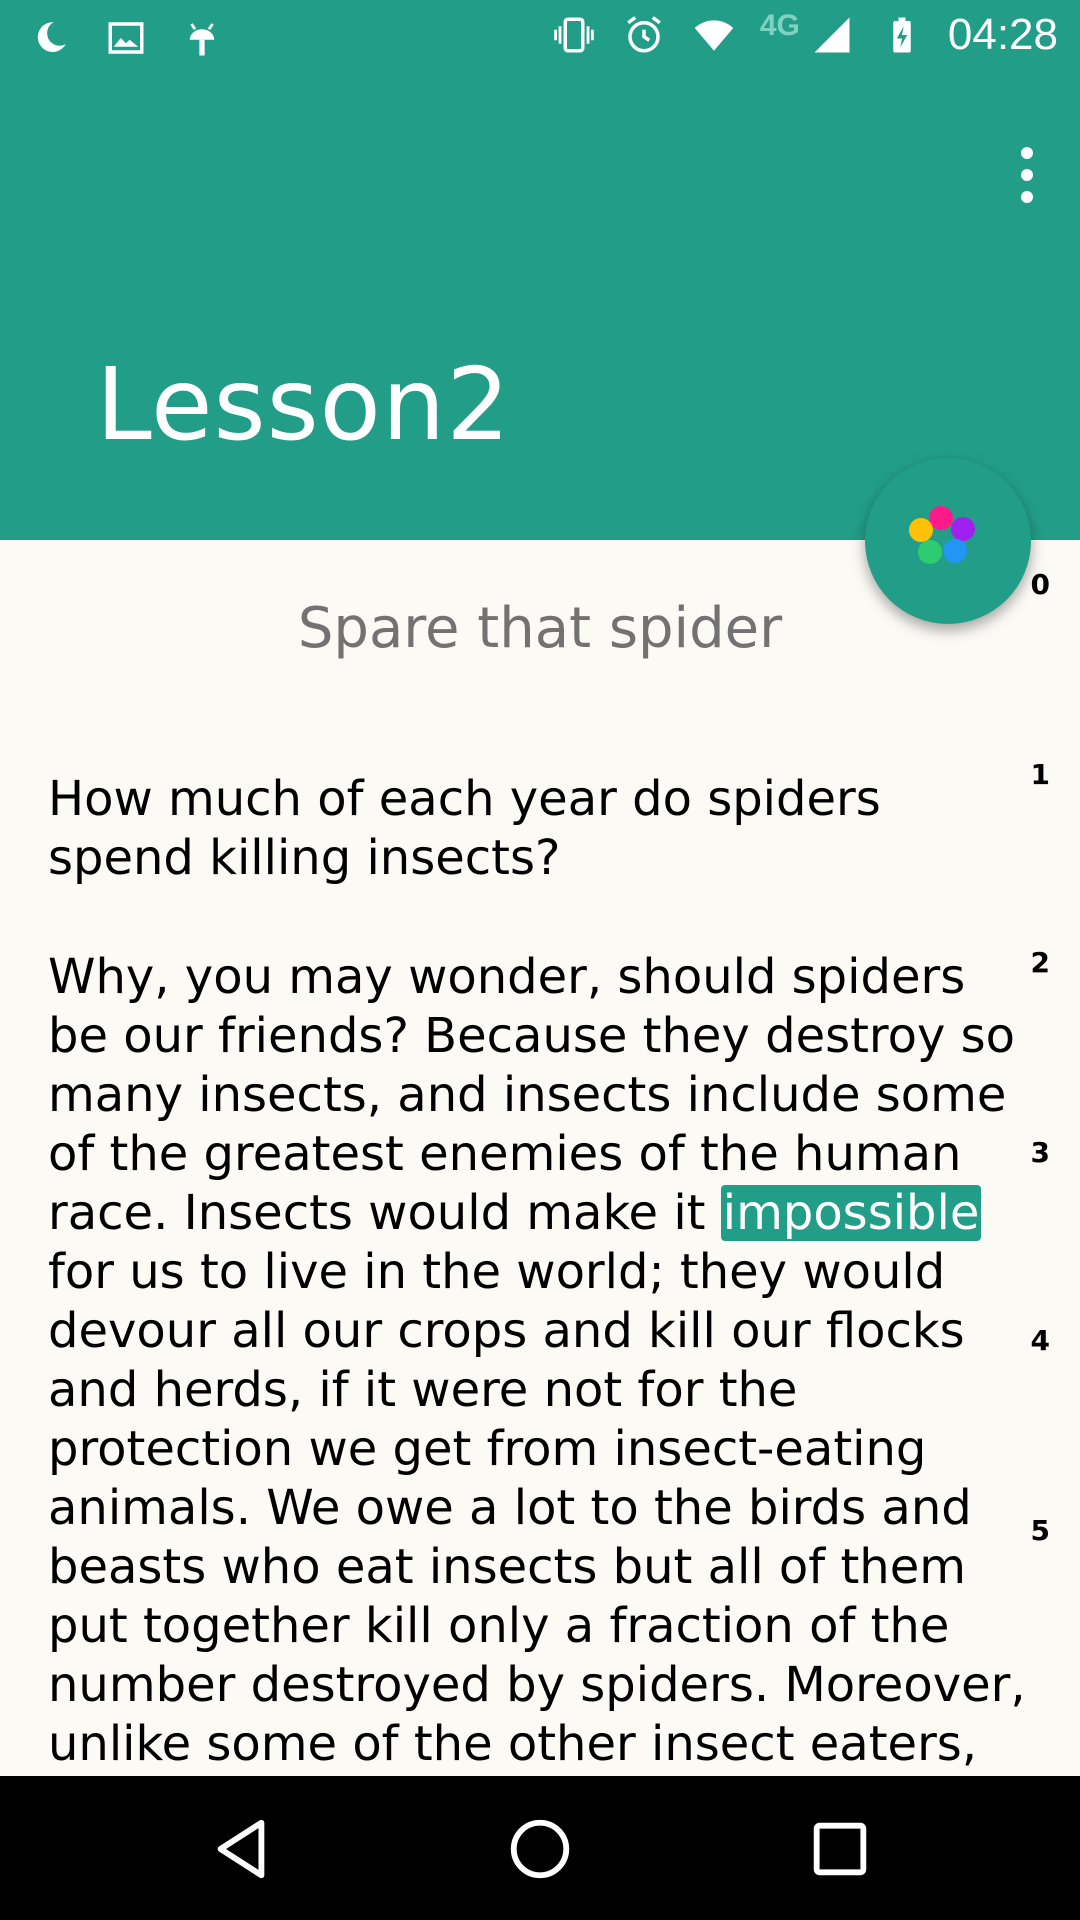 The image size is (1080, 1920). I want to click on navigation-bar, so click(540, 1848).